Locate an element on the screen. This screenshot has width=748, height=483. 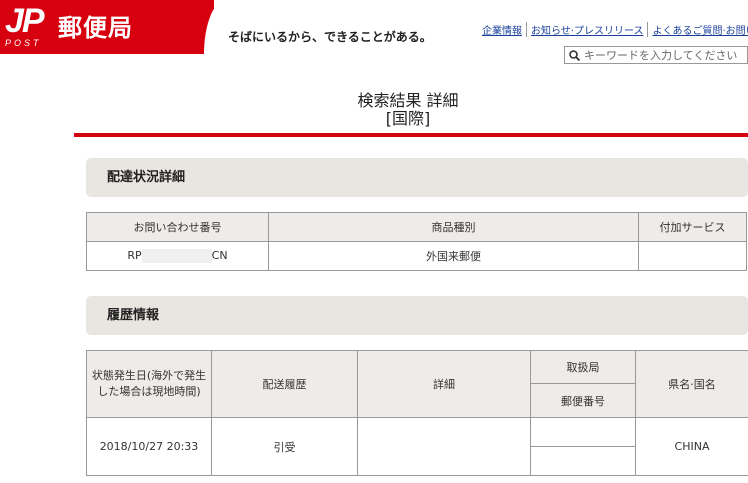
col-extra-service: 付加サービス is located at coordinates (692, 227).